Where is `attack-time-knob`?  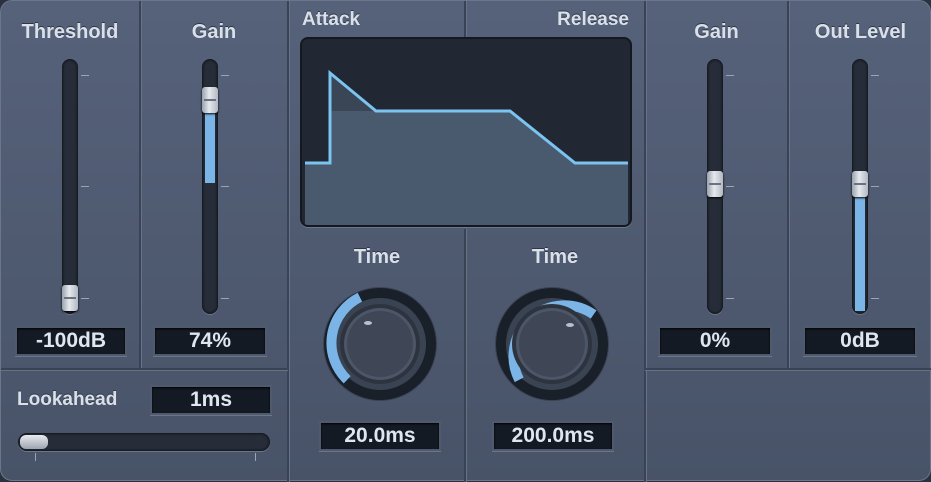 attack-time-knob is located at coordinates (380, 344).